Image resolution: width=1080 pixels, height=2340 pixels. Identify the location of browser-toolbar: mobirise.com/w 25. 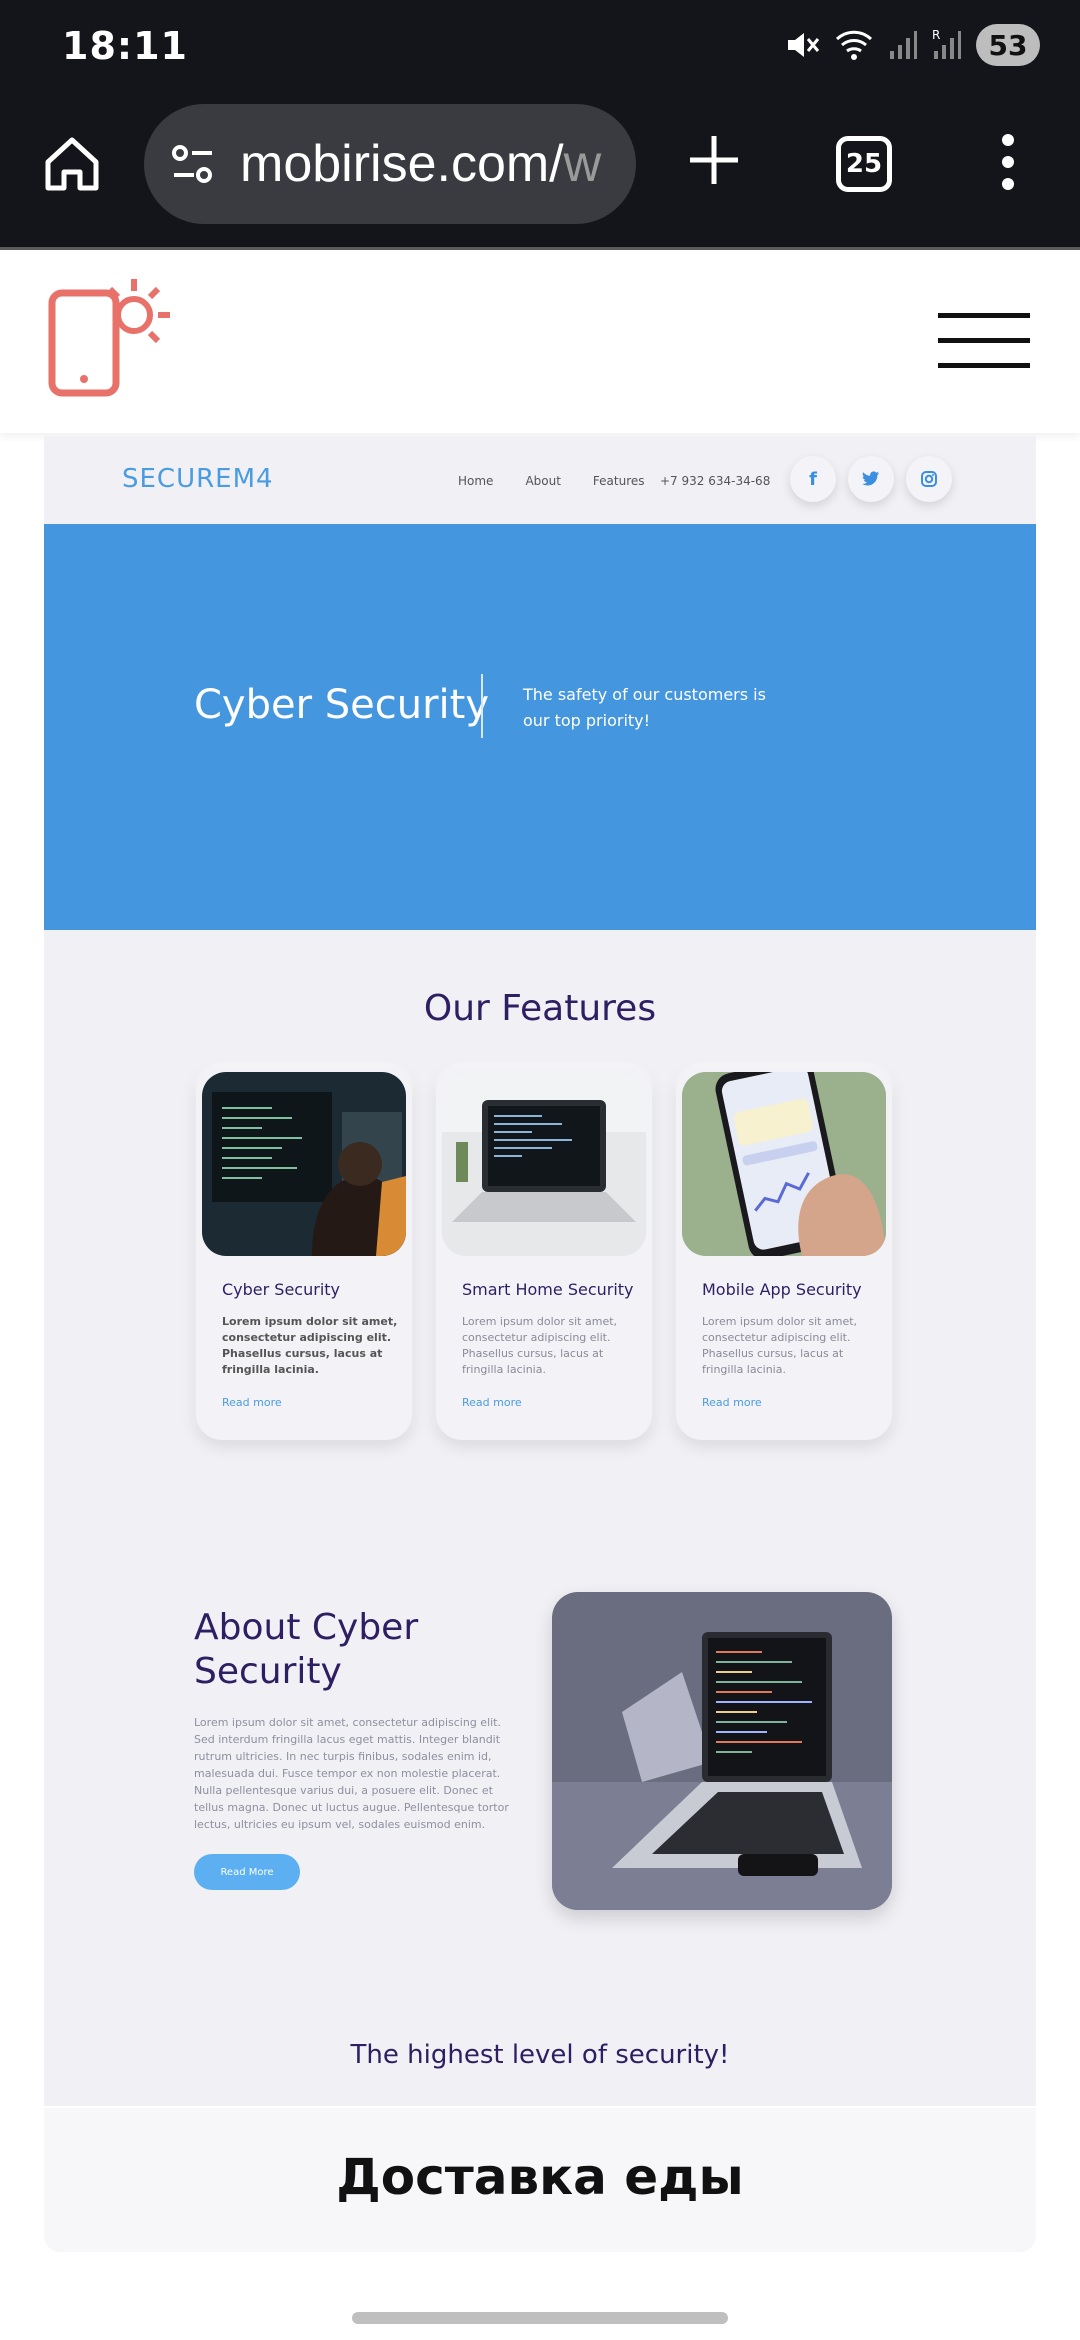
(540, 175).